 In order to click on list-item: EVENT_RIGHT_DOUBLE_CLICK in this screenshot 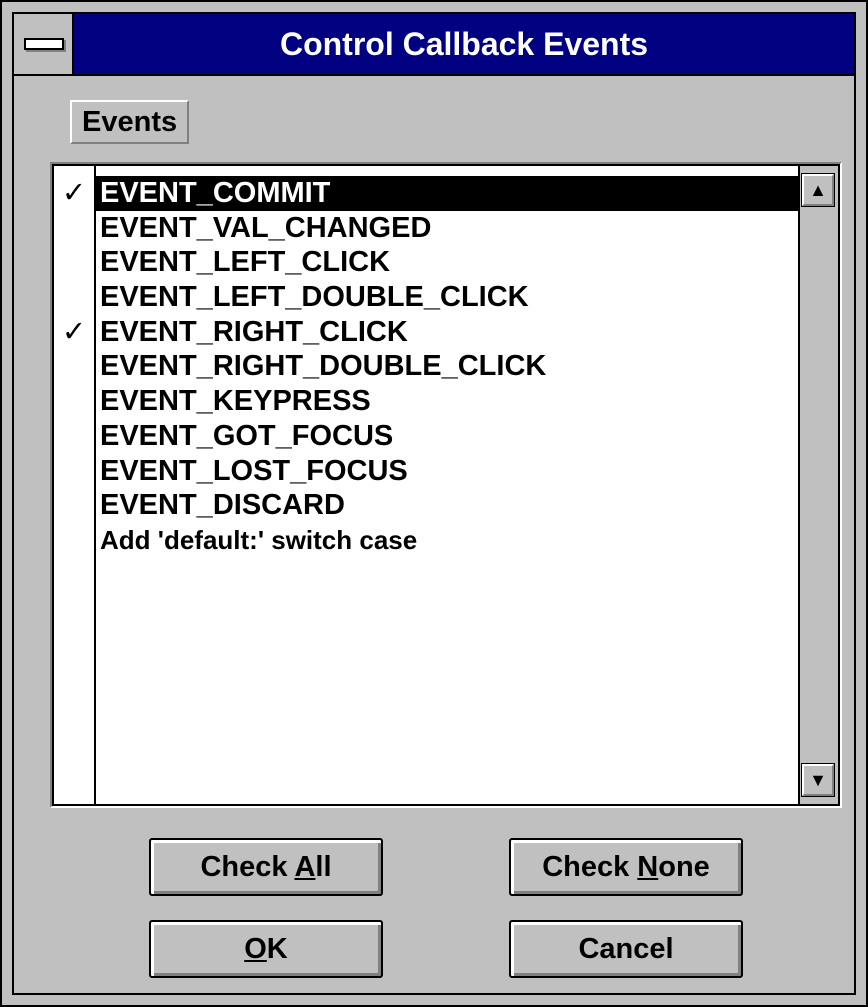, I will do `click(429, 366)`.